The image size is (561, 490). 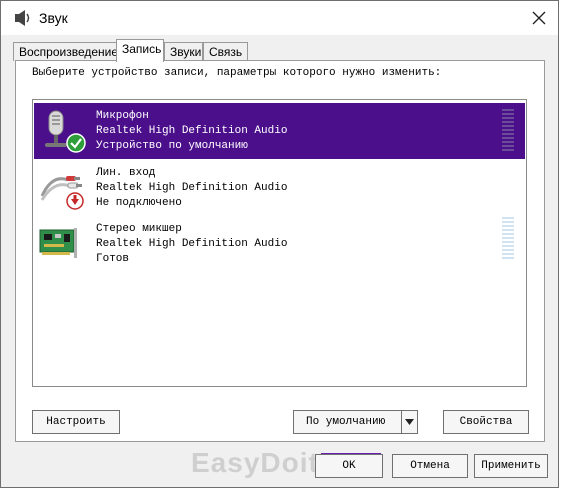 I want to click on tab-communications: Связь, so click(x=225, y=51).